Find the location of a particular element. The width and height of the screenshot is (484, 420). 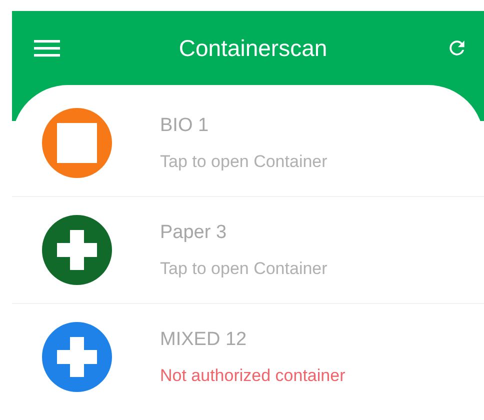

container-name: MIXED 12 is located at coordinates (204, 339).